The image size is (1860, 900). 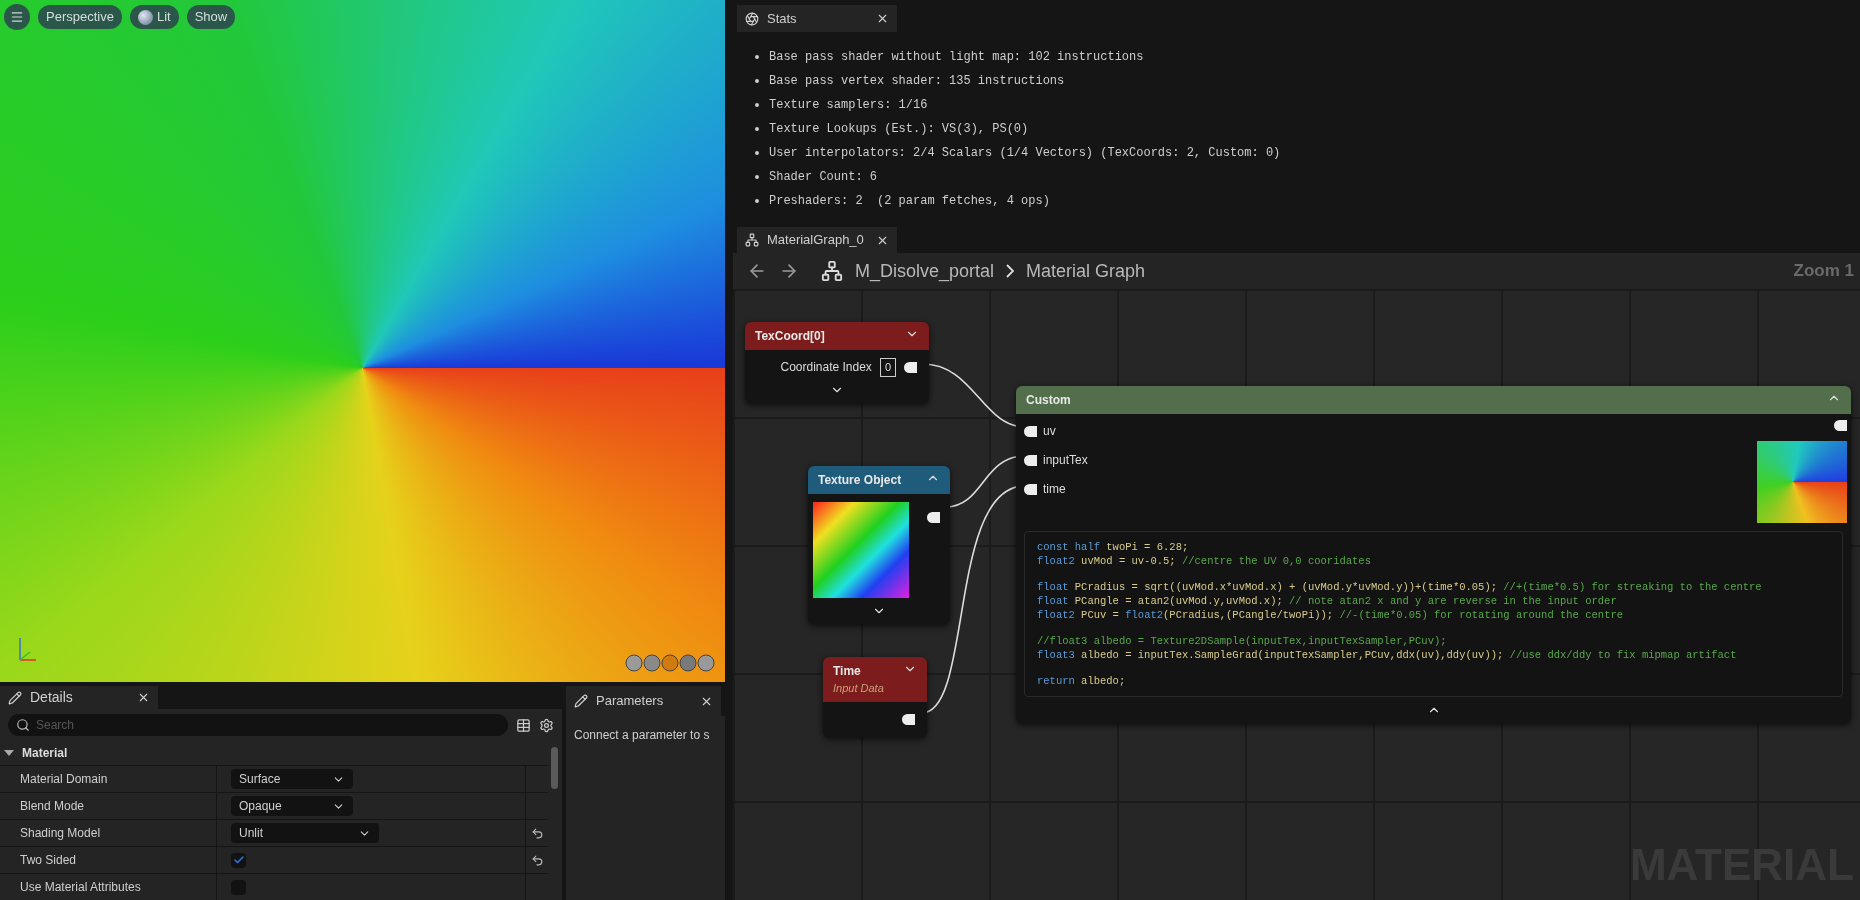 I want to click on property-label: Blend Mode, so click(x=108, y=806).